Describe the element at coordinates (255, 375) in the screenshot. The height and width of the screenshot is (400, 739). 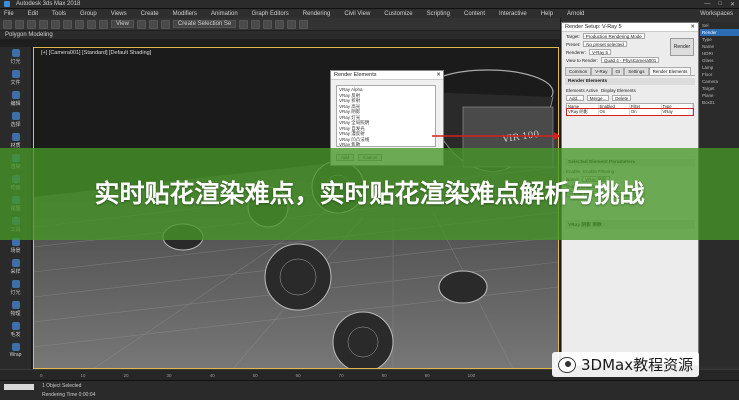
I see `timeline-tick-label: 50` at that location.